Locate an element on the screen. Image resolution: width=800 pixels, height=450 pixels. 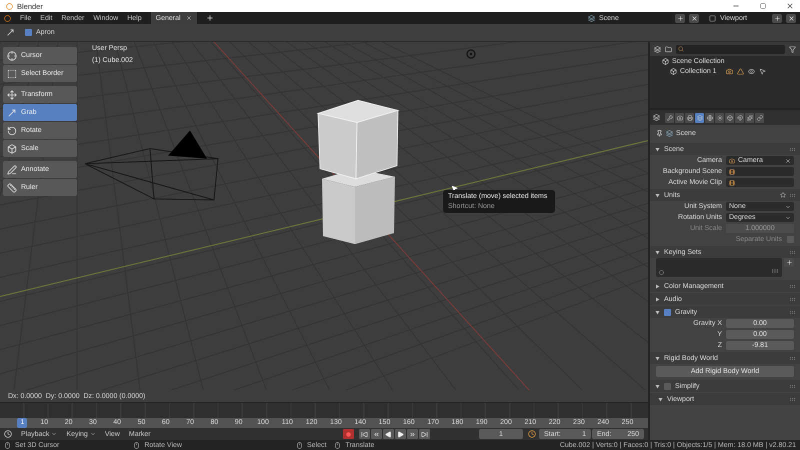
double-chevron-icon is located at coordinates (376, 434).